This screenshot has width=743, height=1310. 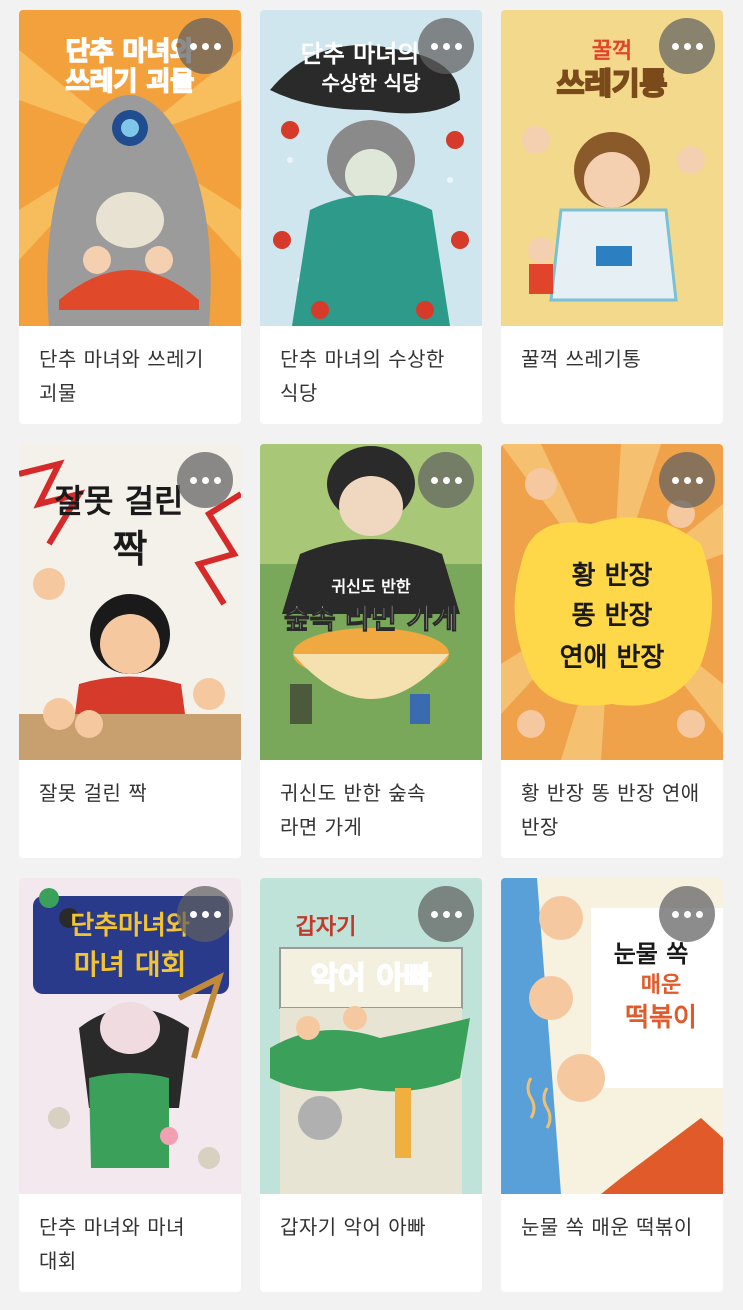 What do you see at coordinates (360, 54) in the screenshot?
I see `cover-title-line-1: 단추 마녀의` at bounding box center [360, 54].